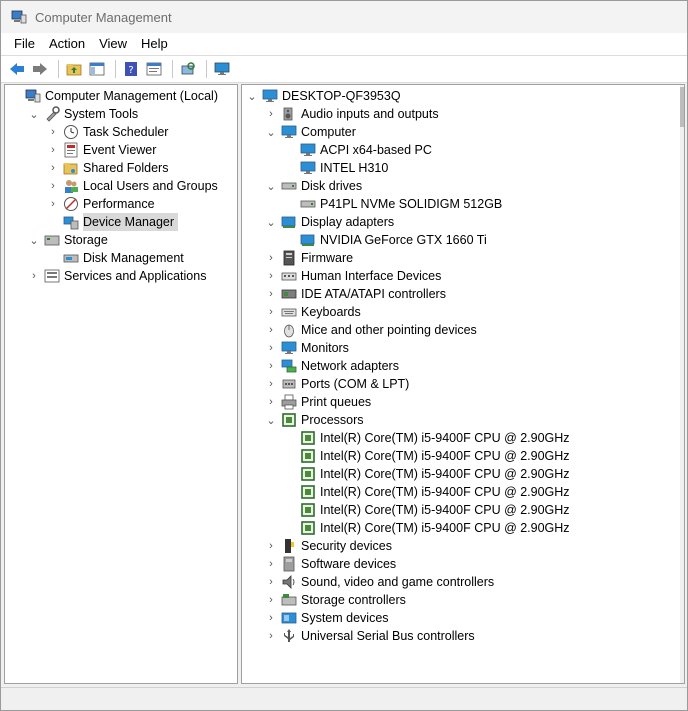 This screenshot has width=688, height=711. I want to click on tree-node-label: INTEL H310, so click(354, 168).